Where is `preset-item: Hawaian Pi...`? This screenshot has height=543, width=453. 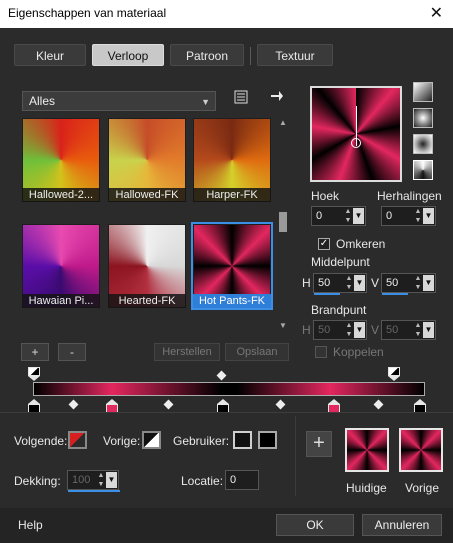 preset-item: Hawaian Pi... is located at coordinates (61, 266).